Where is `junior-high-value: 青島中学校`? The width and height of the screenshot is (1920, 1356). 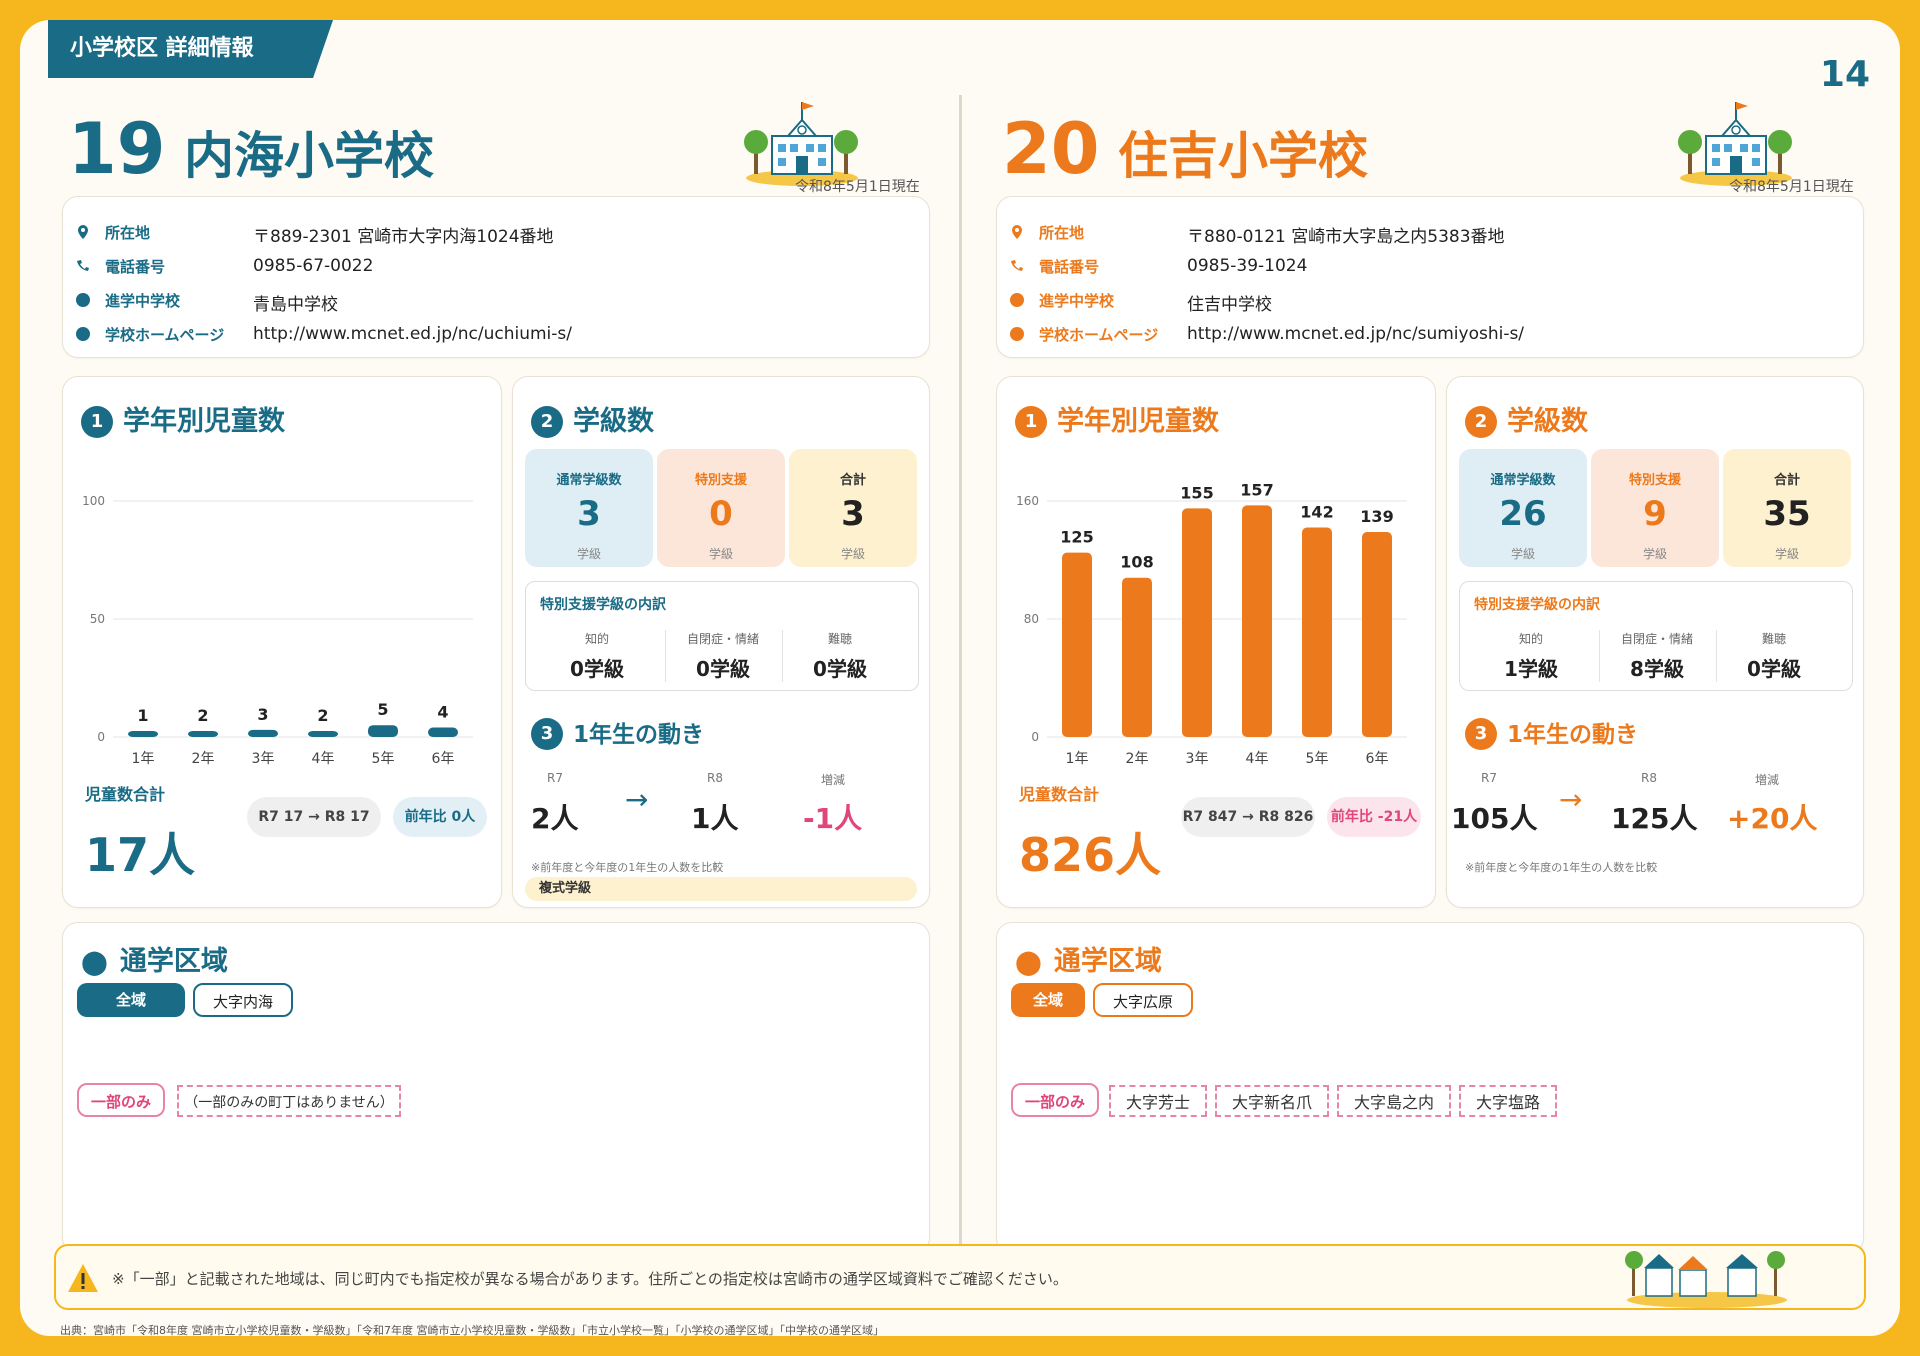
junior-high-value: 青島中学校 is located at coordinates (295, 305).